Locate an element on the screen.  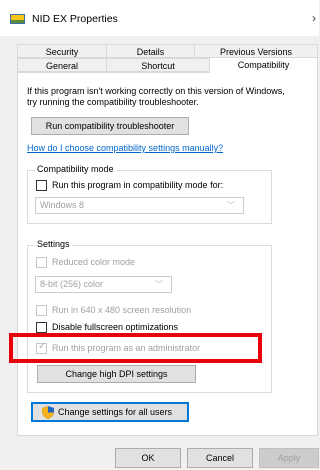
tab-details: Details is located at coordinates (150, 51).